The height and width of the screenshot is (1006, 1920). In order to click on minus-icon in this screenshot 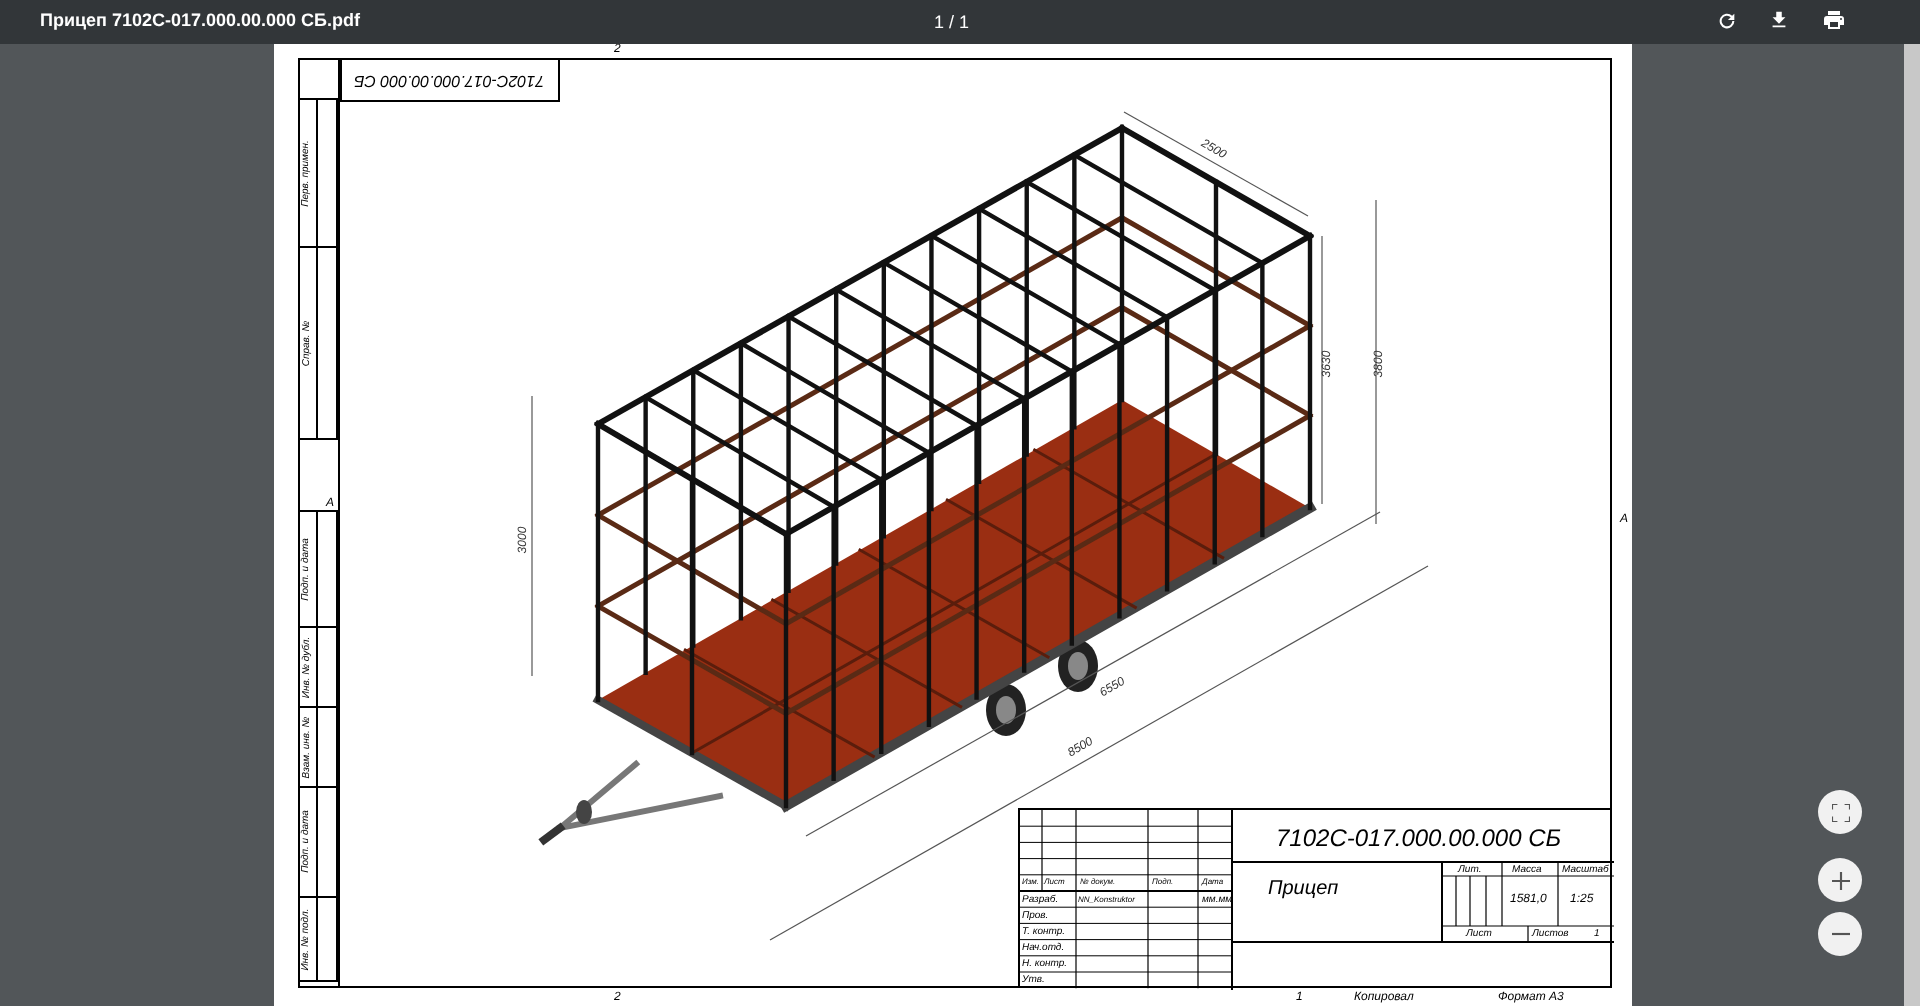, I will do `click(1840, 934)`.